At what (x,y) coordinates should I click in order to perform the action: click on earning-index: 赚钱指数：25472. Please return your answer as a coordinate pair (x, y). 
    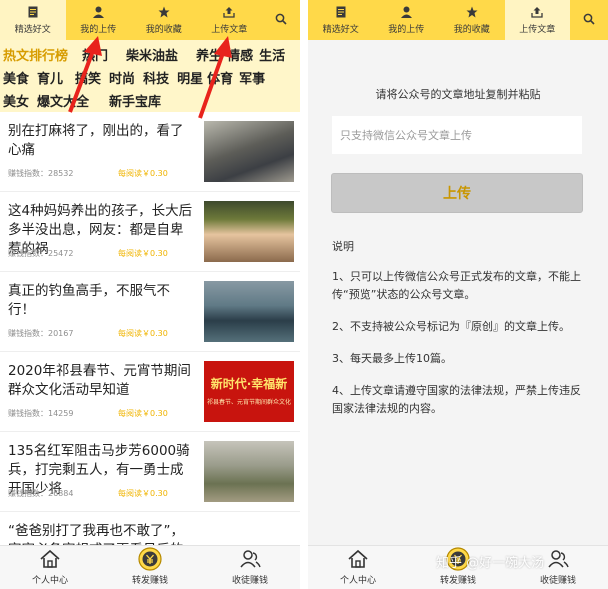
    Looking at the image, I should click on (41, 253).